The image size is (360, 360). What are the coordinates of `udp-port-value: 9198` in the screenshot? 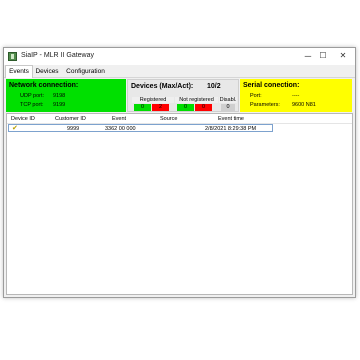 It's located at (59, 96).